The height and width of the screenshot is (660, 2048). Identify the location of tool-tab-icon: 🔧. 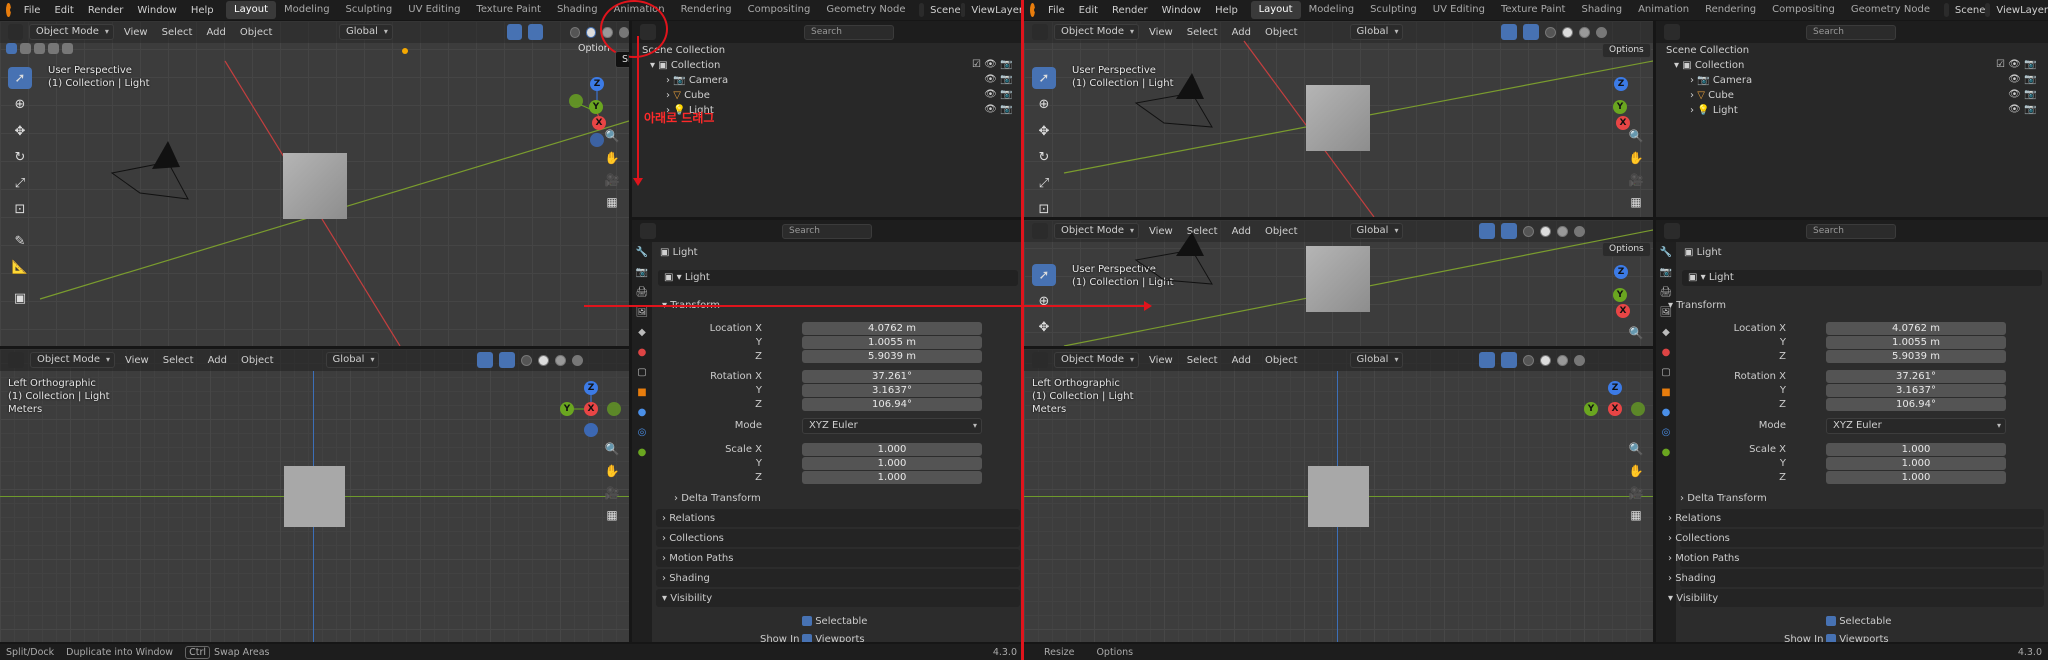
(642, 253).